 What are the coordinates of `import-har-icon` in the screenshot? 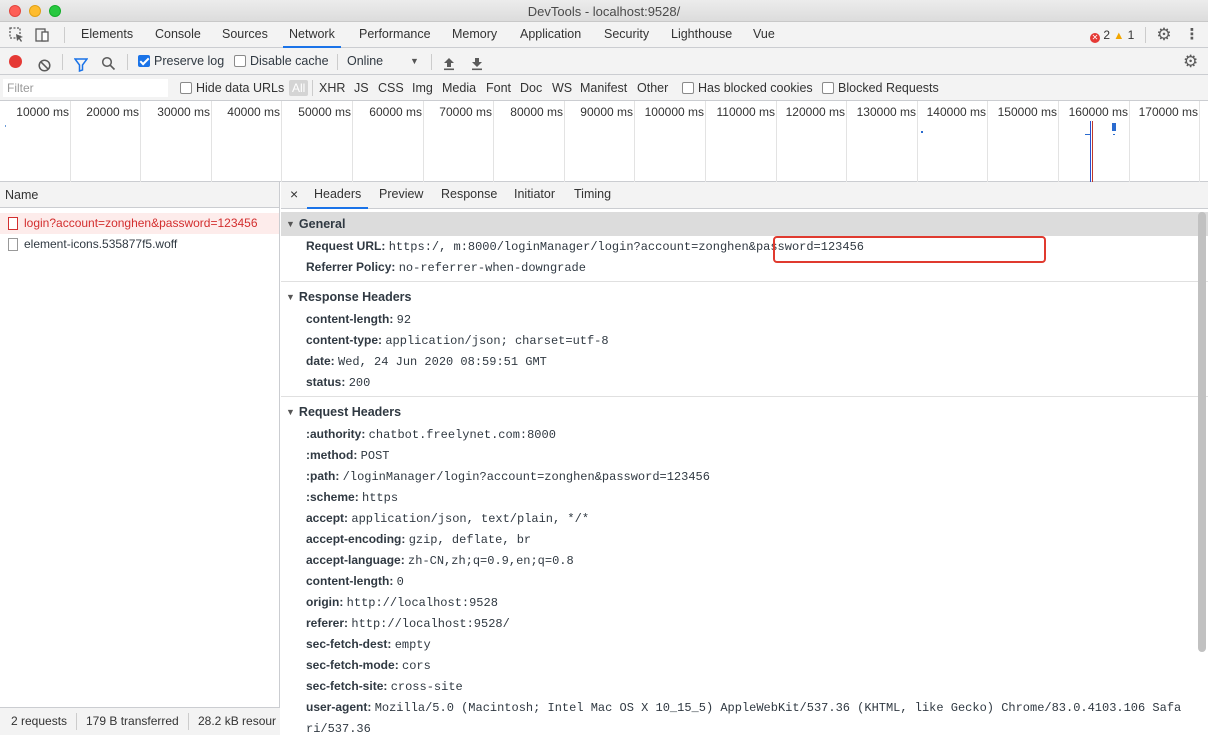 It's located at (449, 62).